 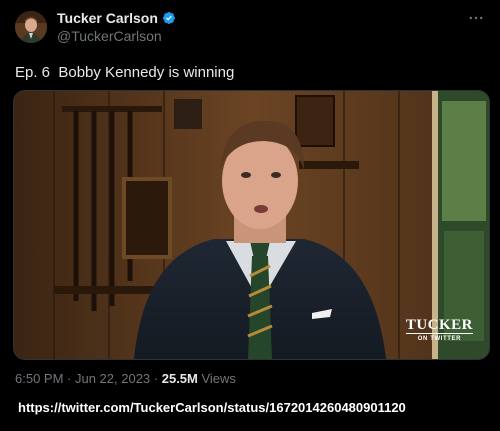 I want to click on avatar-image, so click(x=31, y=27).